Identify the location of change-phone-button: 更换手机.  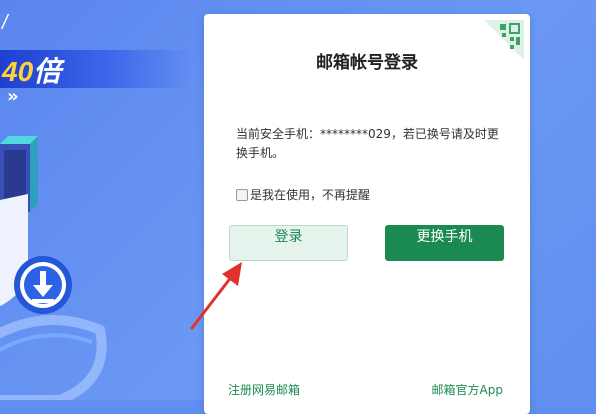
(444, 243).